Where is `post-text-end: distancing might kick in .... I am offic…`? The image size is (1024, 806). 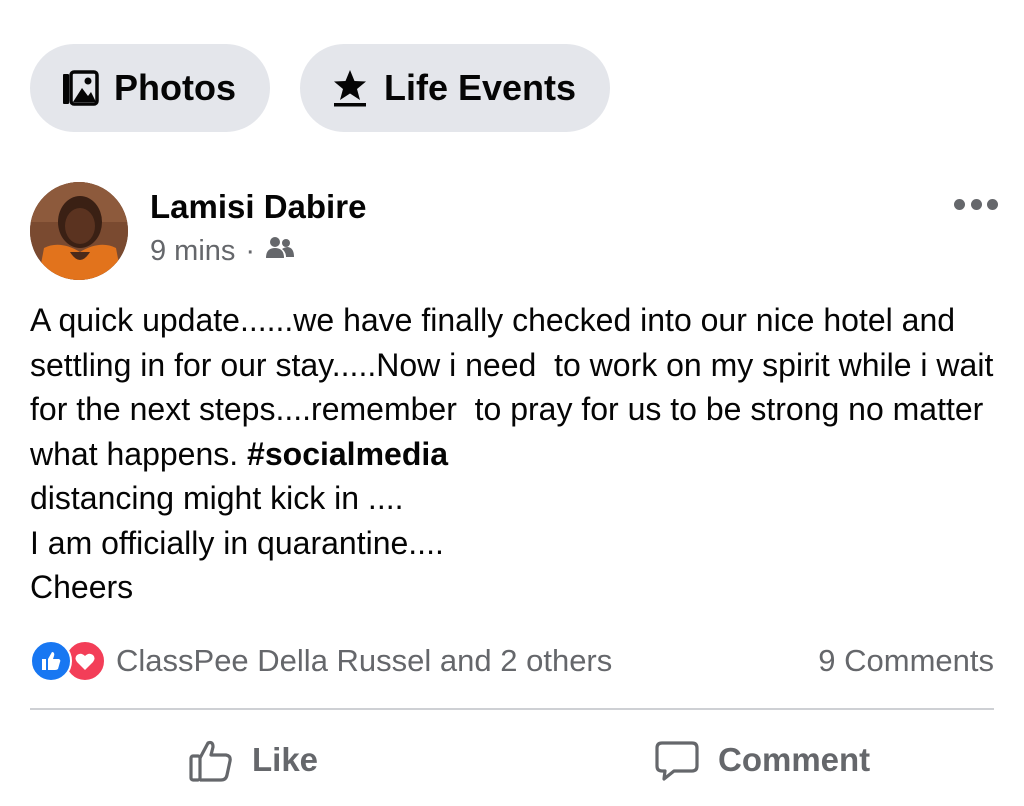
post-text-end: distancing might kick in .... I am offic… is located at coordinates (237, 542).